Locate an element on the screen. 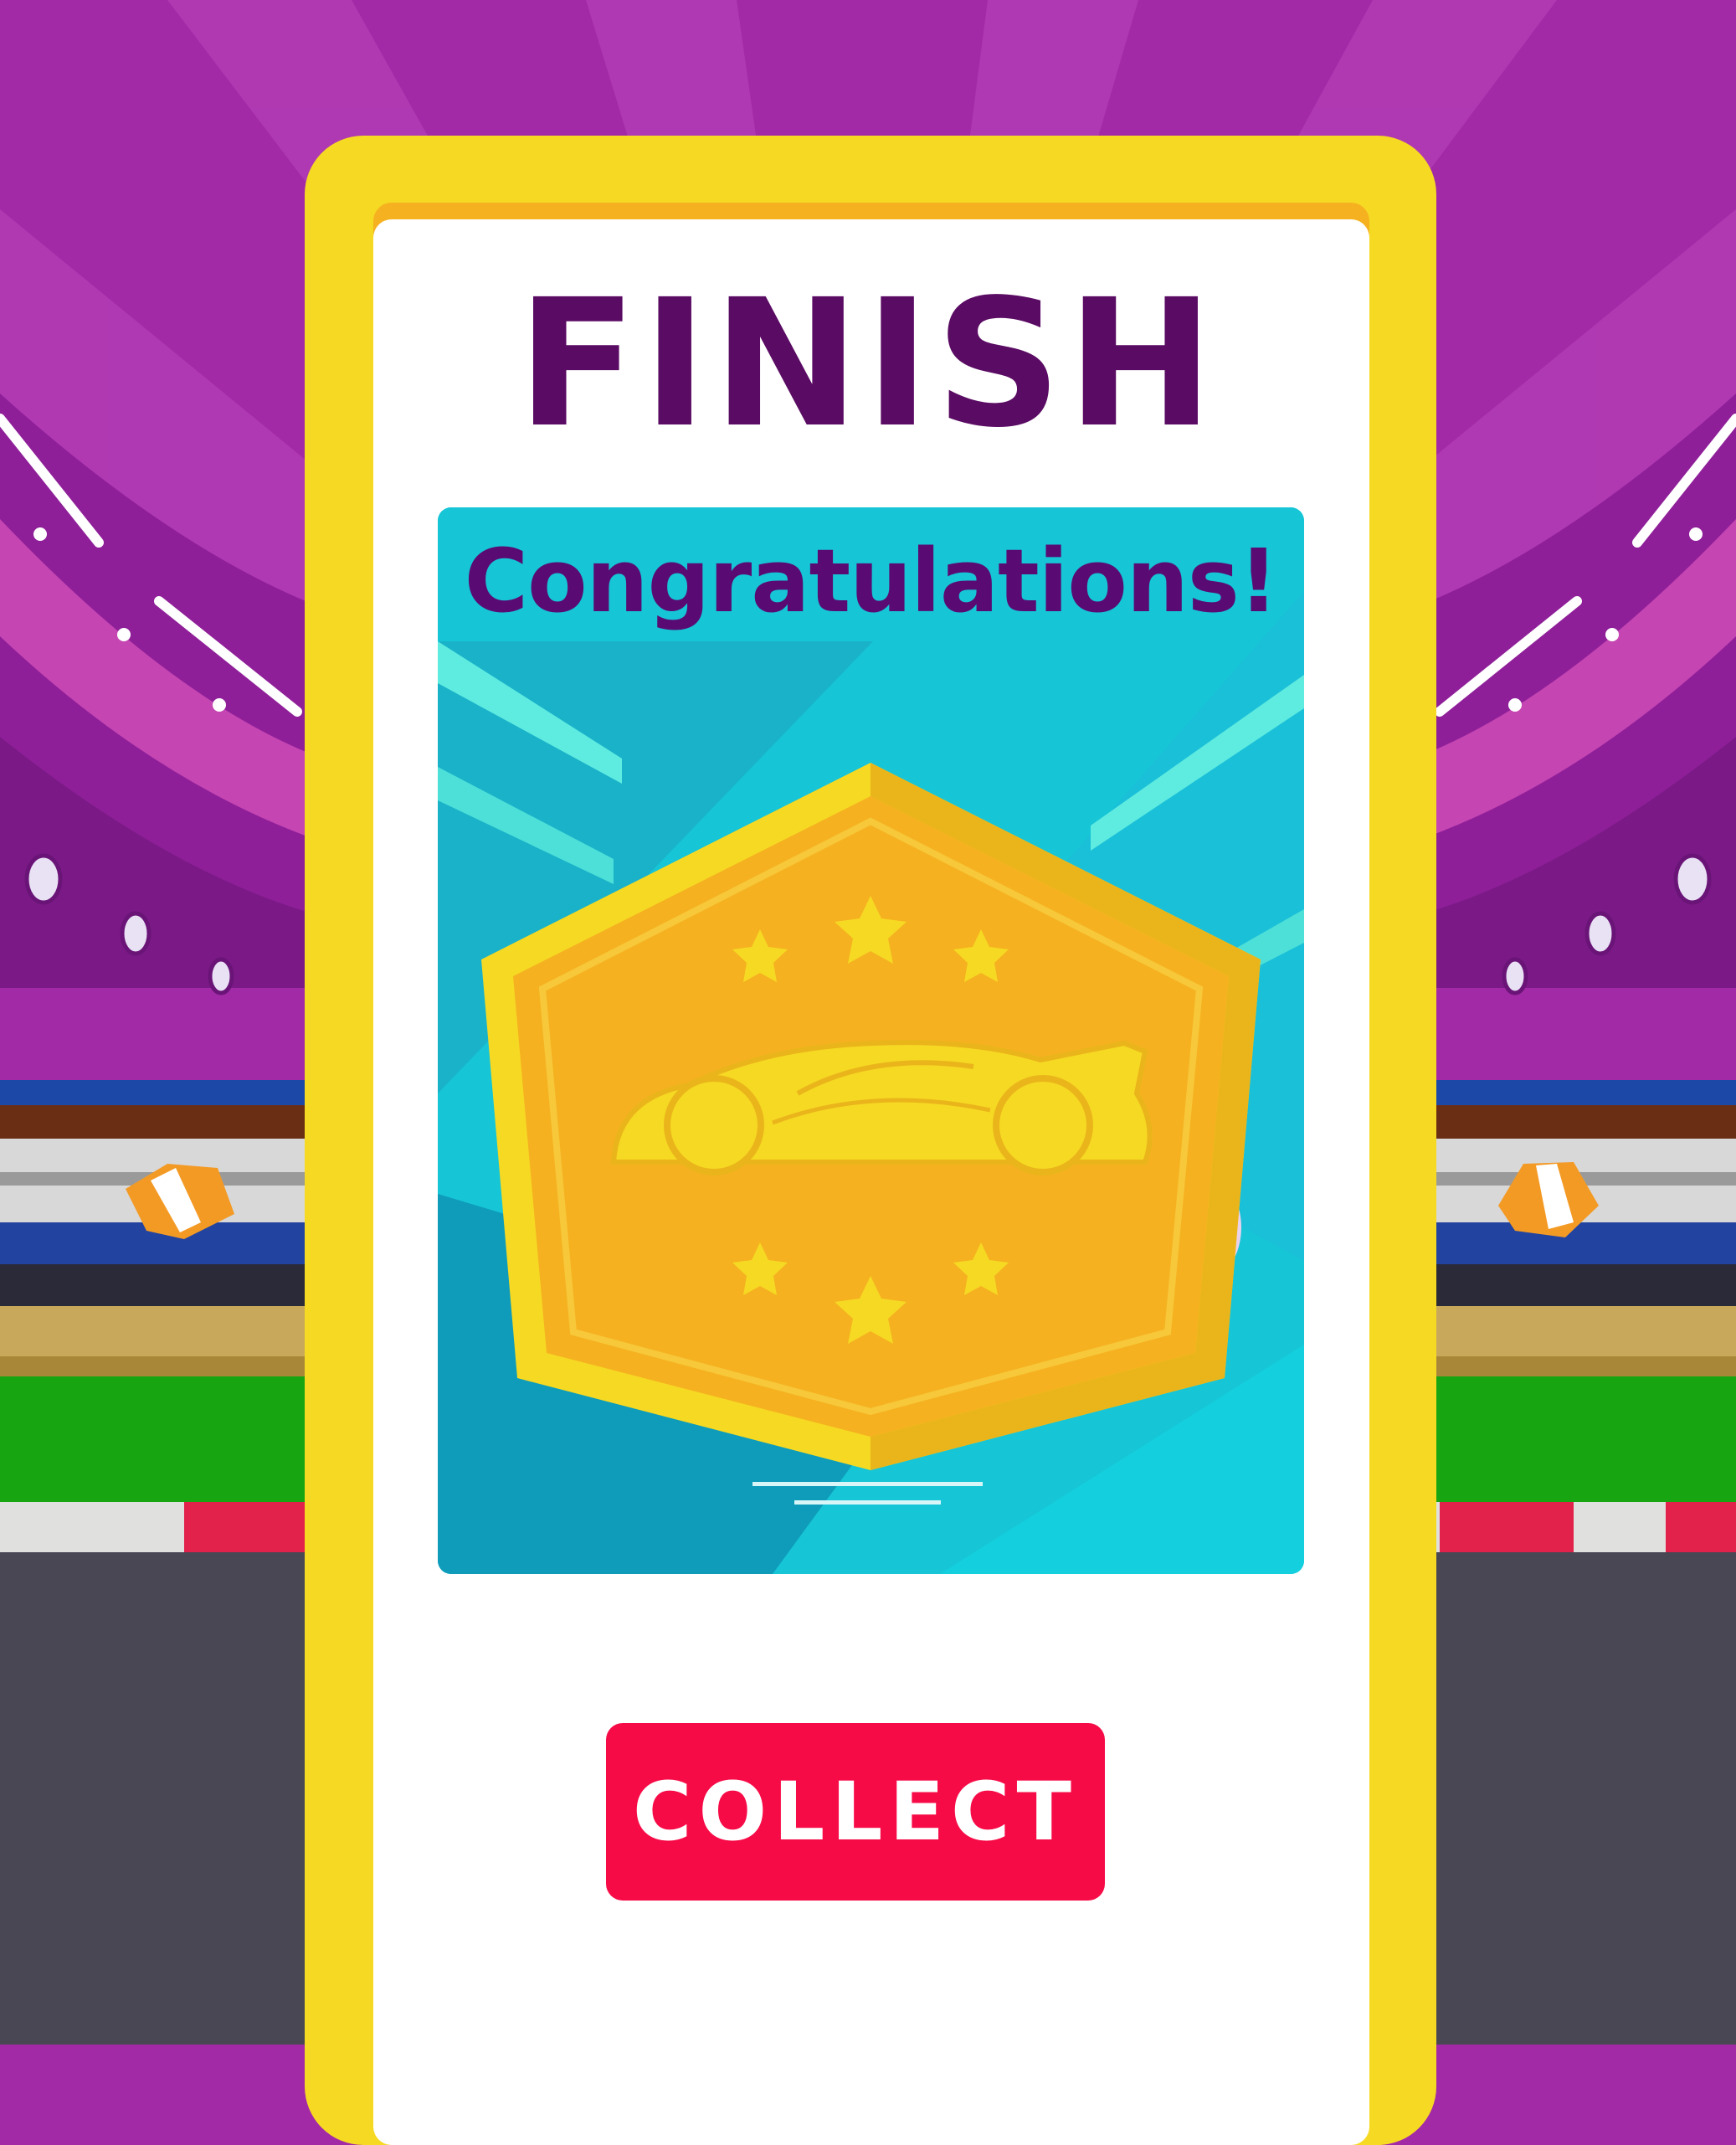 This screenshot has height=2145, width=1736. finish-title: FINISH is located at coordinates (868, 363).